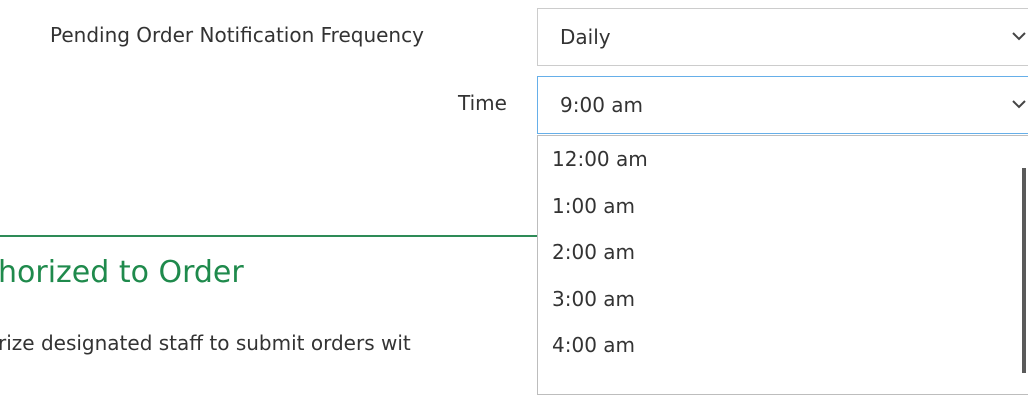 This screenshot has height=395, width=1028. I want to click on frequency-select: Daily, so click(782, 37).